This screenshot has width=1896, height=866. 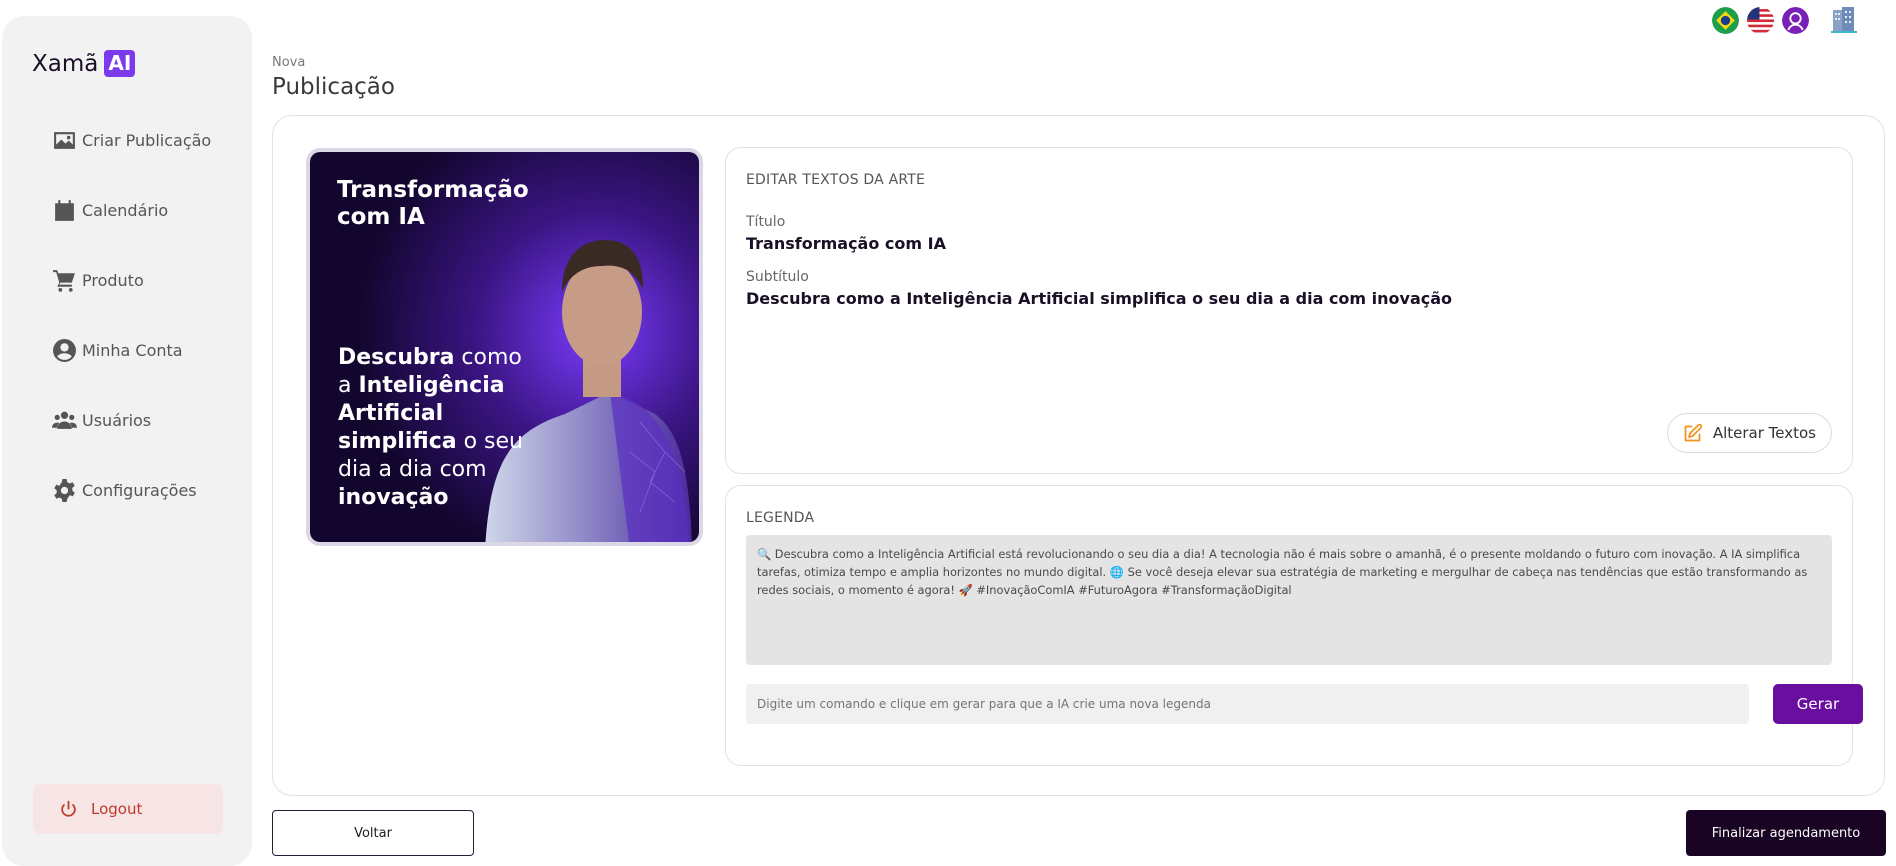 I want to click on building-icon, so click(x=1844, y=20).